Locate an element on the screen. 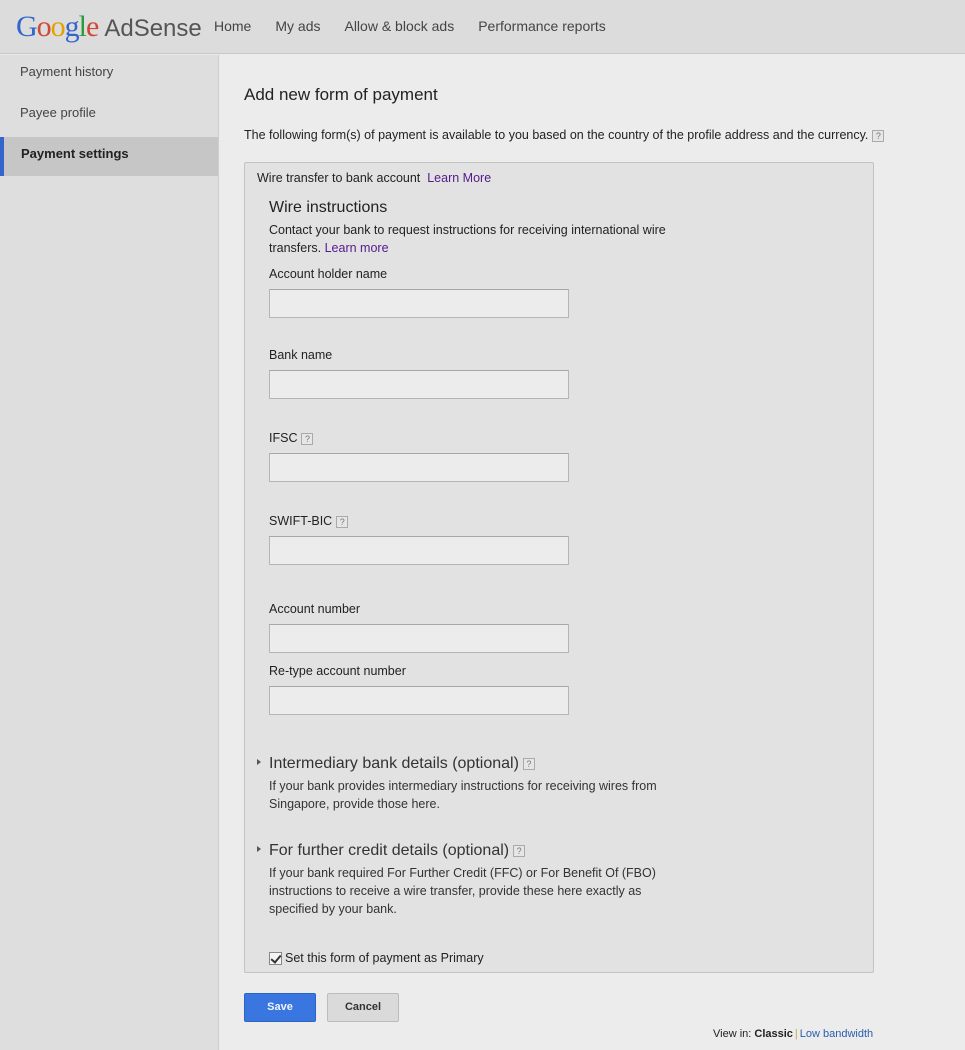 This screenshot has width=965, height=1050. payment-method-name: Wire transfer to bank account is located at coordinates (339, 178).